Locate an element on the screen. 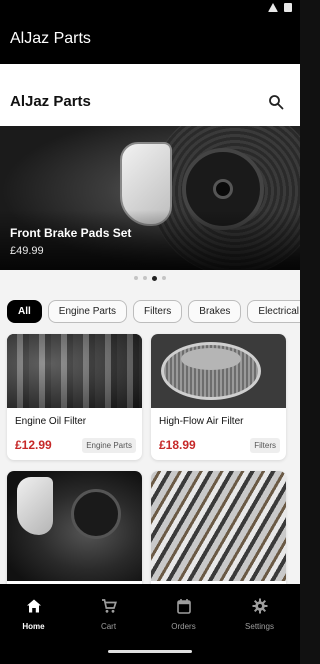 The width and height of the screenshot is (320, 664). search-icon is located at coordinates (276, 102).